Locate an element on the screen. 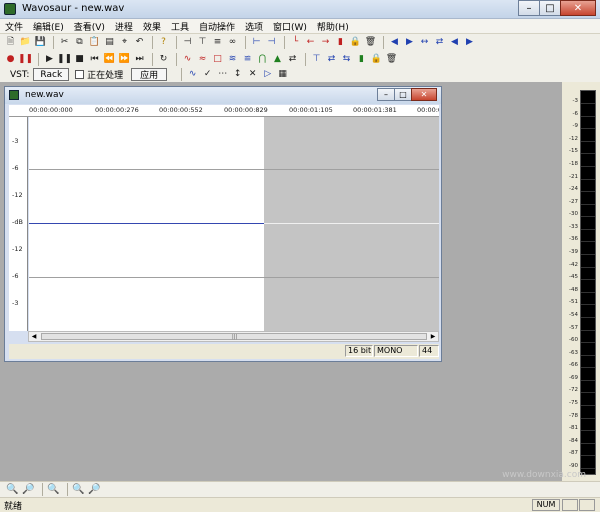 This screenshot has height=512, width=600. paste-special-icon: ▤ is located at coordinates (109, 42).